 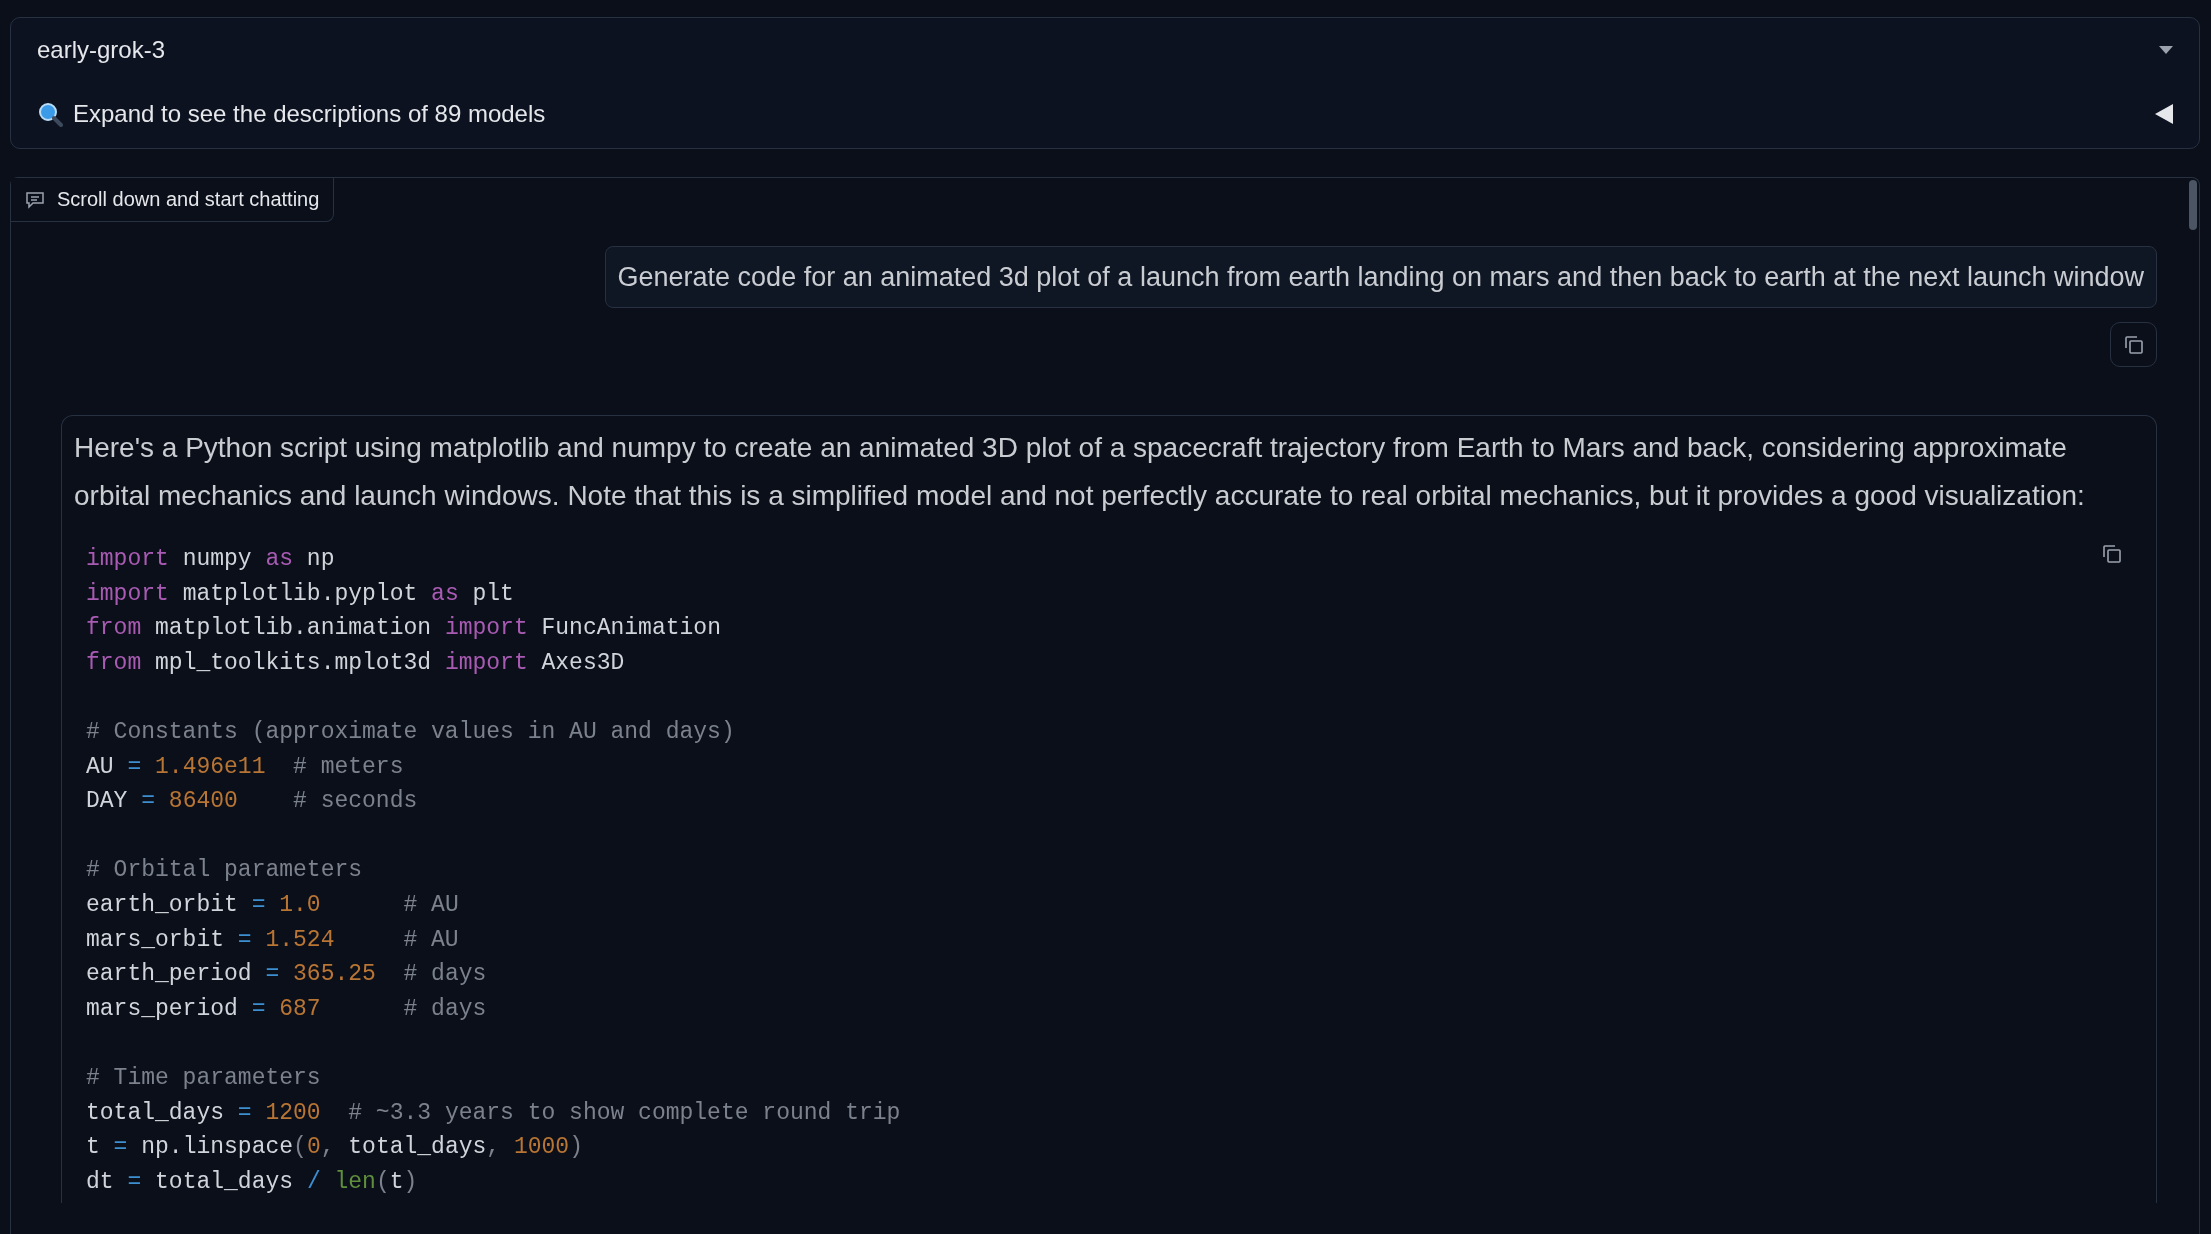 What do you see at coordinates (300, 594) in the screenshot?
I see `code-line: import matplotlib.pyplot as plt` at bounding box center [300, 594].